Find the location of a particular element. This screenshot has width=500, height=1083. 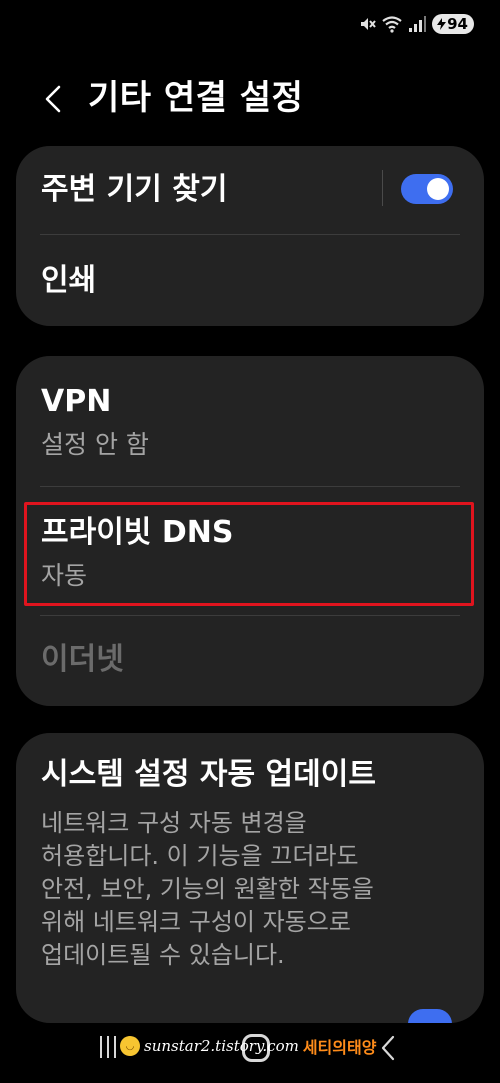

wifi-icon is located at coordinates (392, 24).